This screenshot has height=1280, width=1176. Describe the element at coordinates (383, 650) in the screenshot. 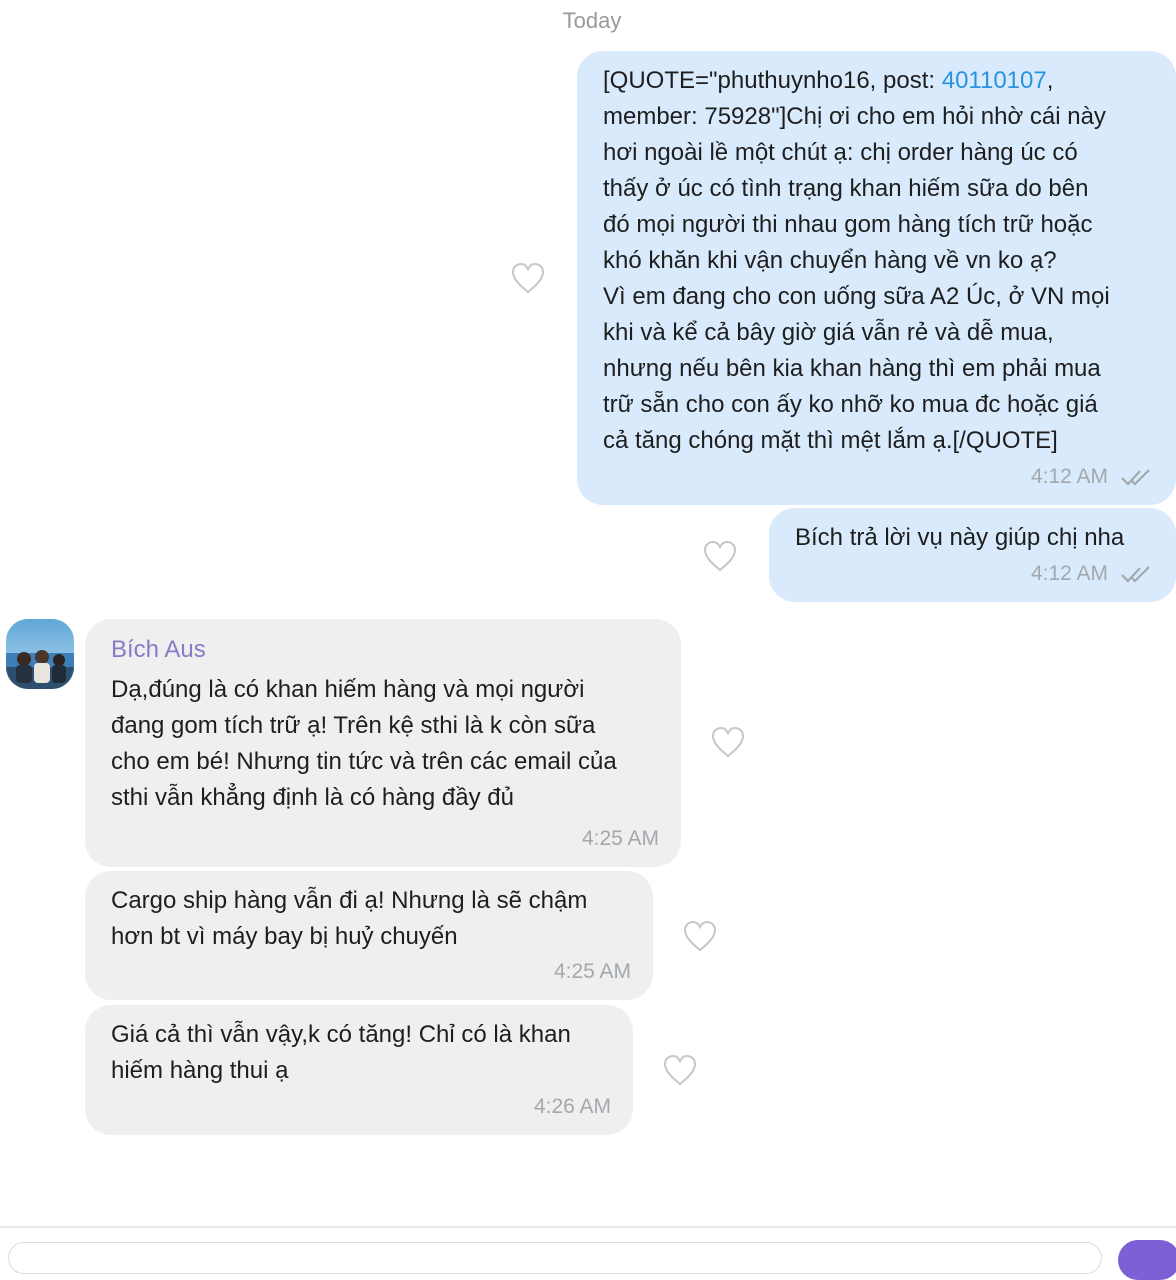

I see `sender-name: Bích Aus` at that location.